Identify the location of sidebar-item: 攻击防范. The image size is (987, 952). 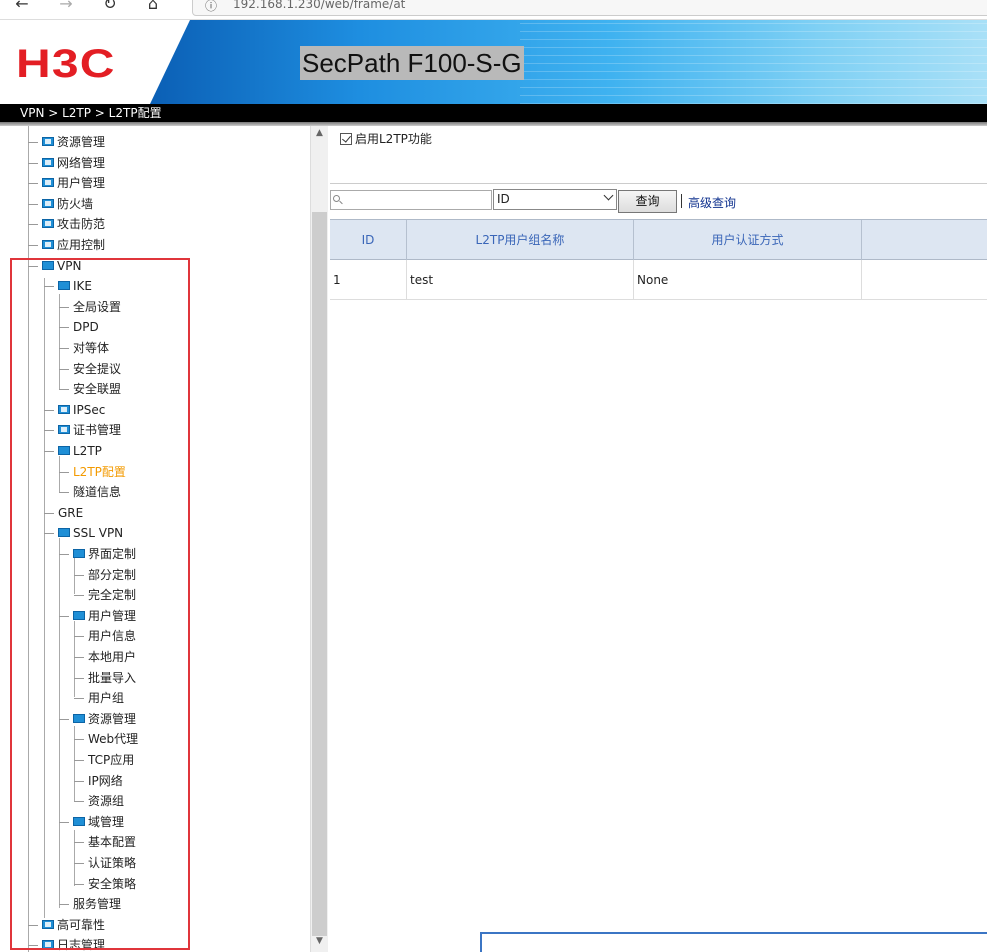
(66, 224).